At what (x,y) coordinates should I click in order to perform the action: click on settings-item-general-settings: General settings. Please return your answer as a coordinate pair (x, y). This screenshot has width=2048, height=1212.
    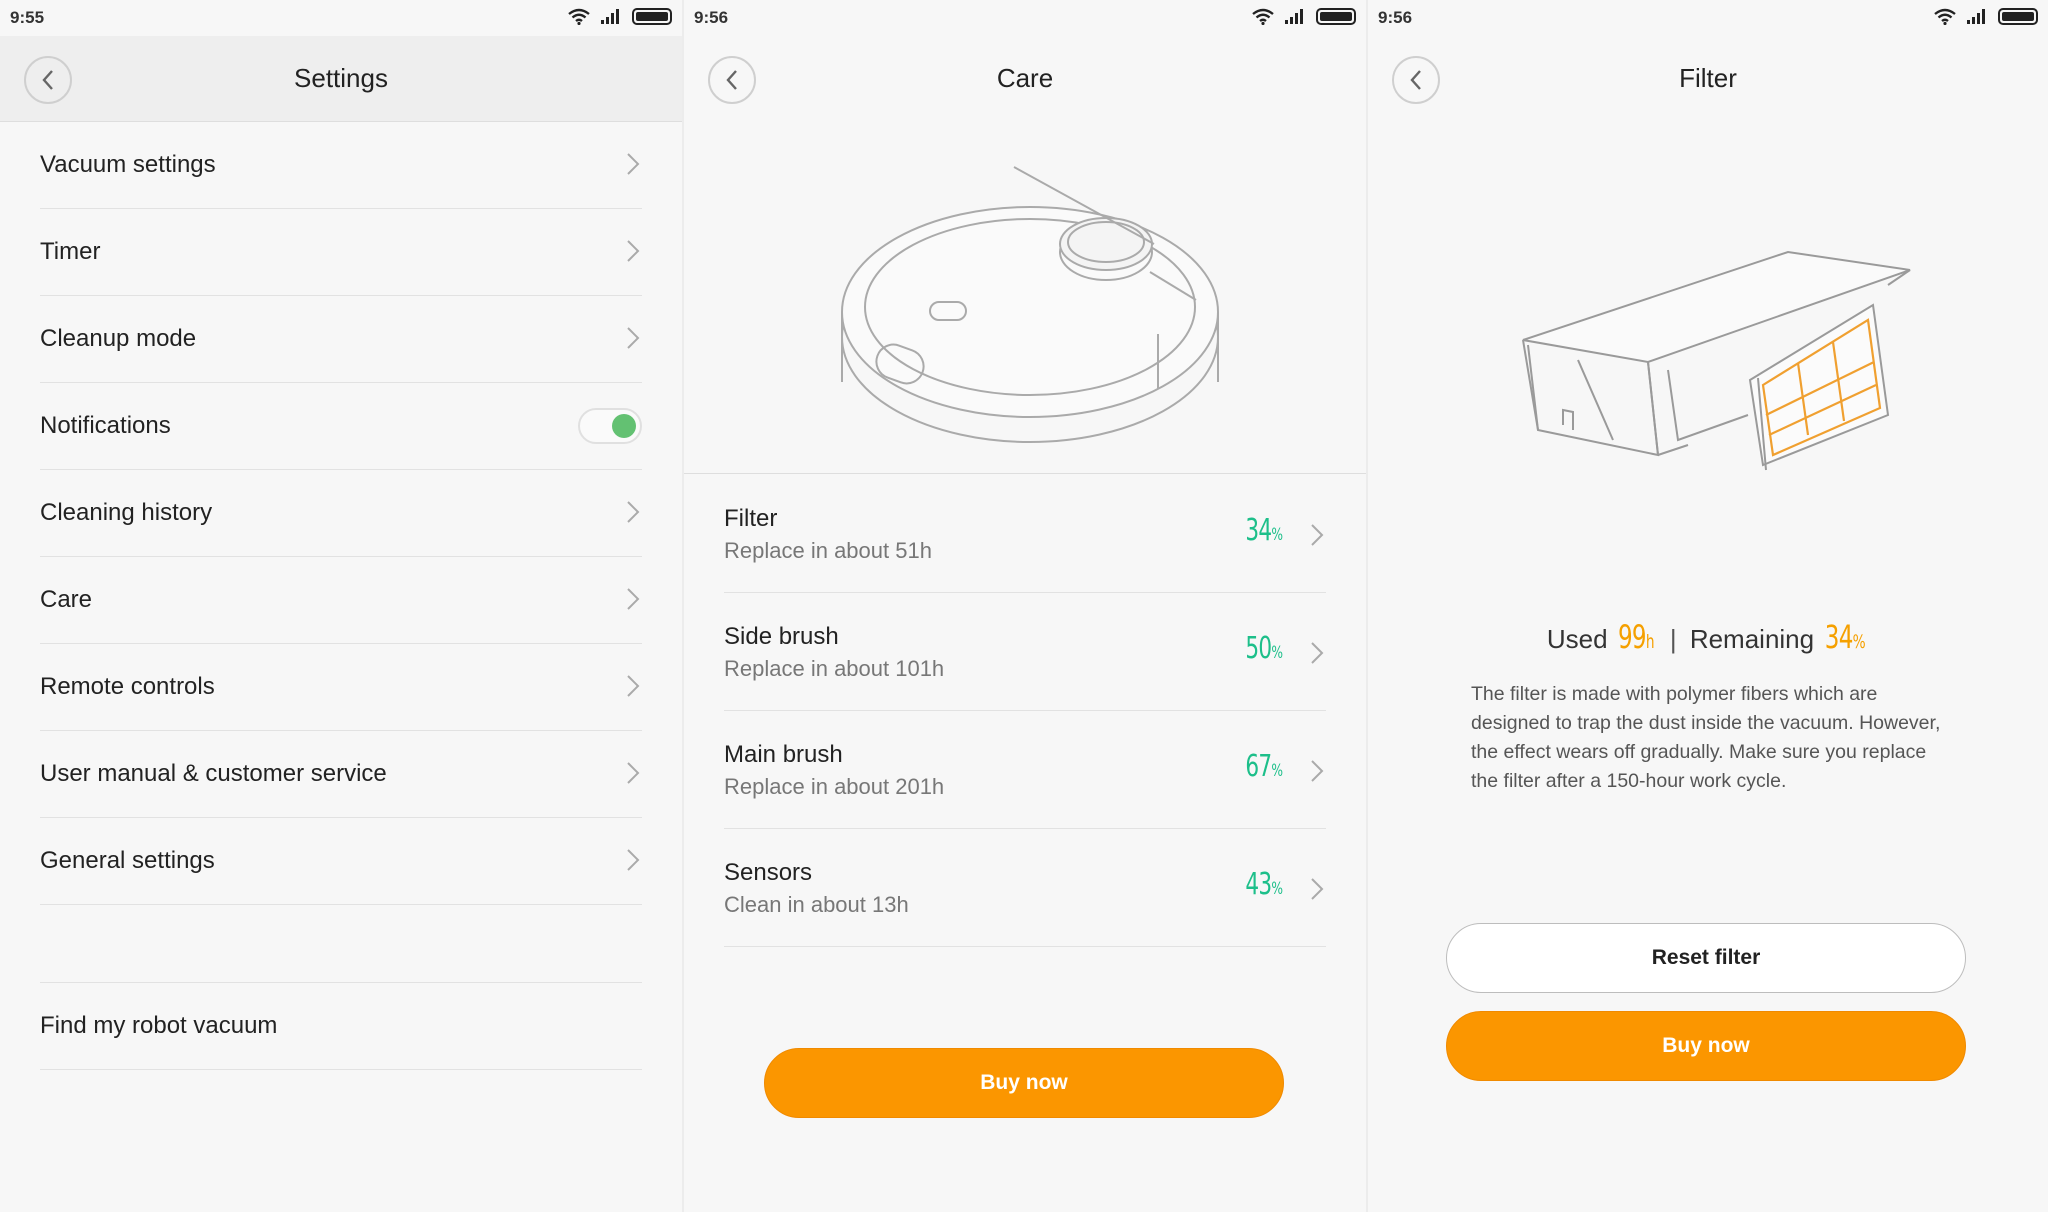
    Looking at the image, I should click on (341, 861).